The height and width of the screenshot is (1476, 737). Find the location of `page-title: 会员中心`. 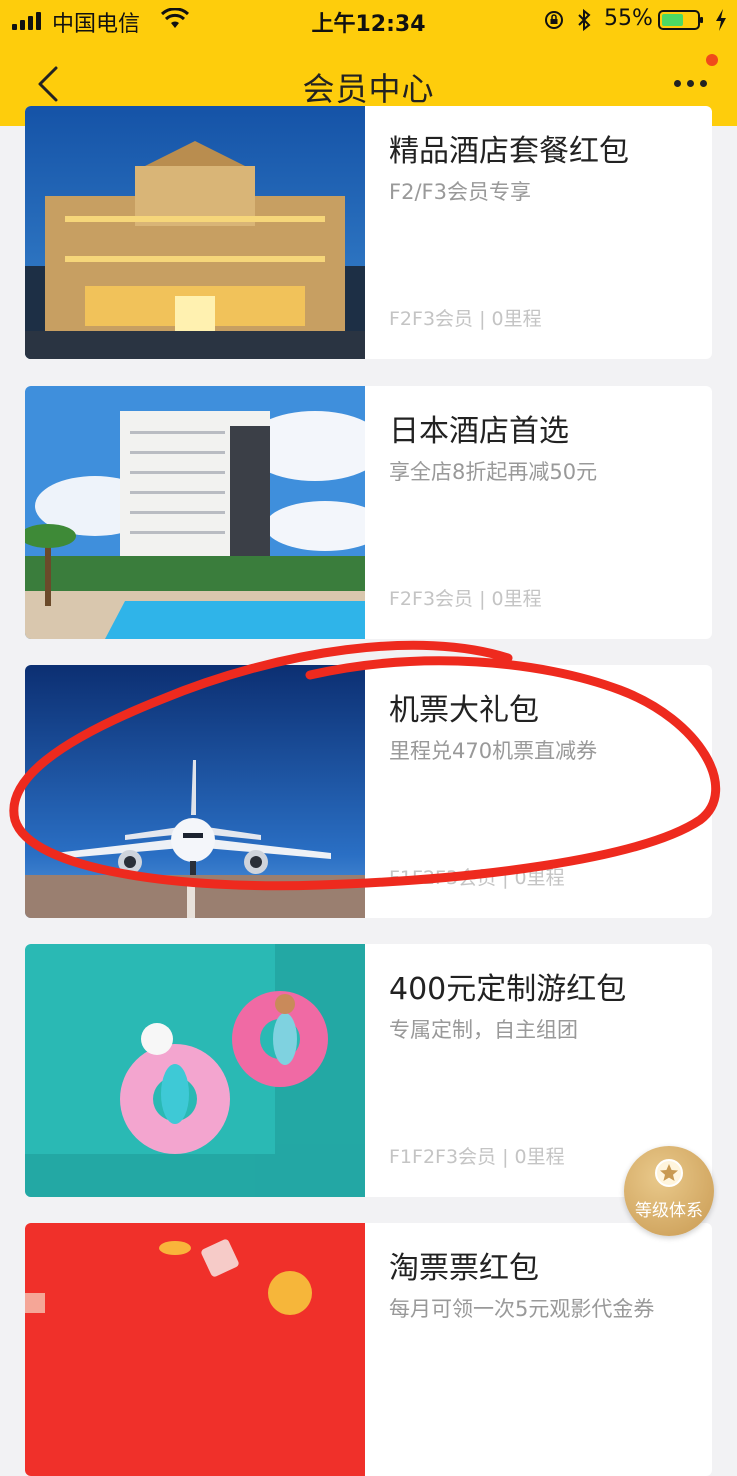

page-title: 会员中心 is located at coordinates (368, 89).